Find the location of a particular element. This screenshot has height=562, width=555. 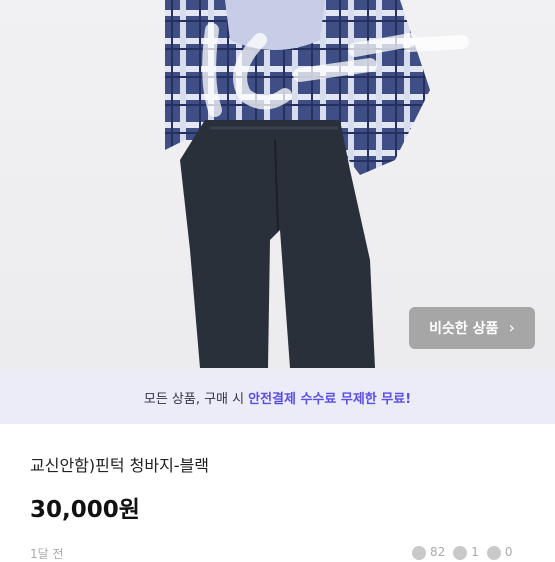

product-stats: 82 1 0 is located at coordinates (462, 552).